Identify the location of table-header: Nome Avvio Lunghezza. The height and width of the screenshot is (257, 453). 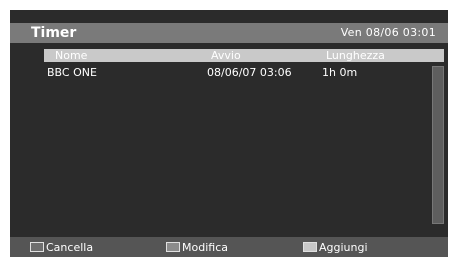
(244, 55).